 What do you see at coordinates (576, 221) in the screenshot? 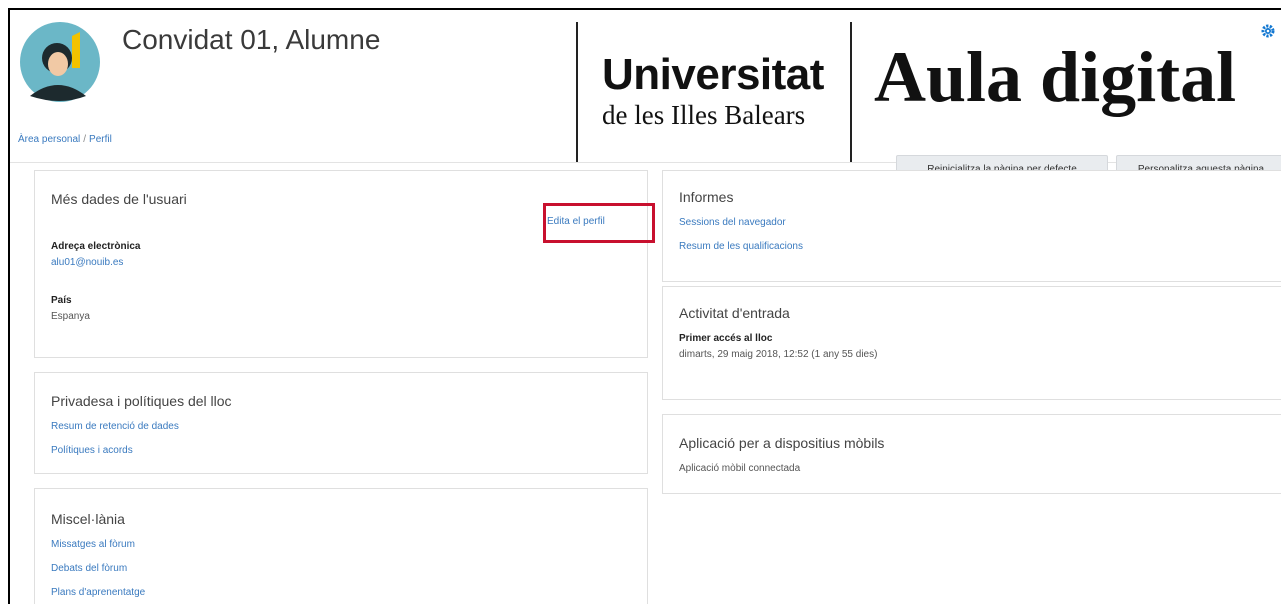
I see `edit-profile-link: Edita el perfil` at bounding box center [576, 221].